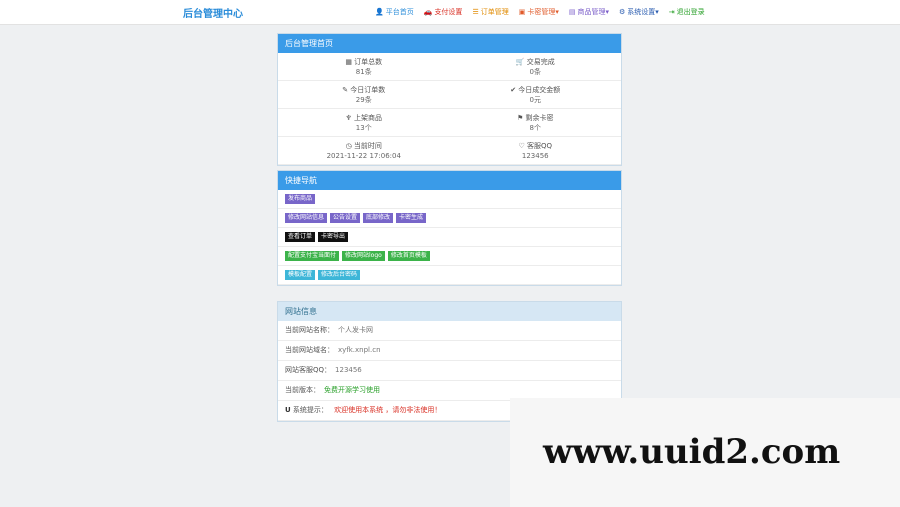 The height and width of the screenshot is (507, 900). Describe the element at coordinates (300, 199) in the screenshot. I see `quick-nav-button: 发布商品` at that location.